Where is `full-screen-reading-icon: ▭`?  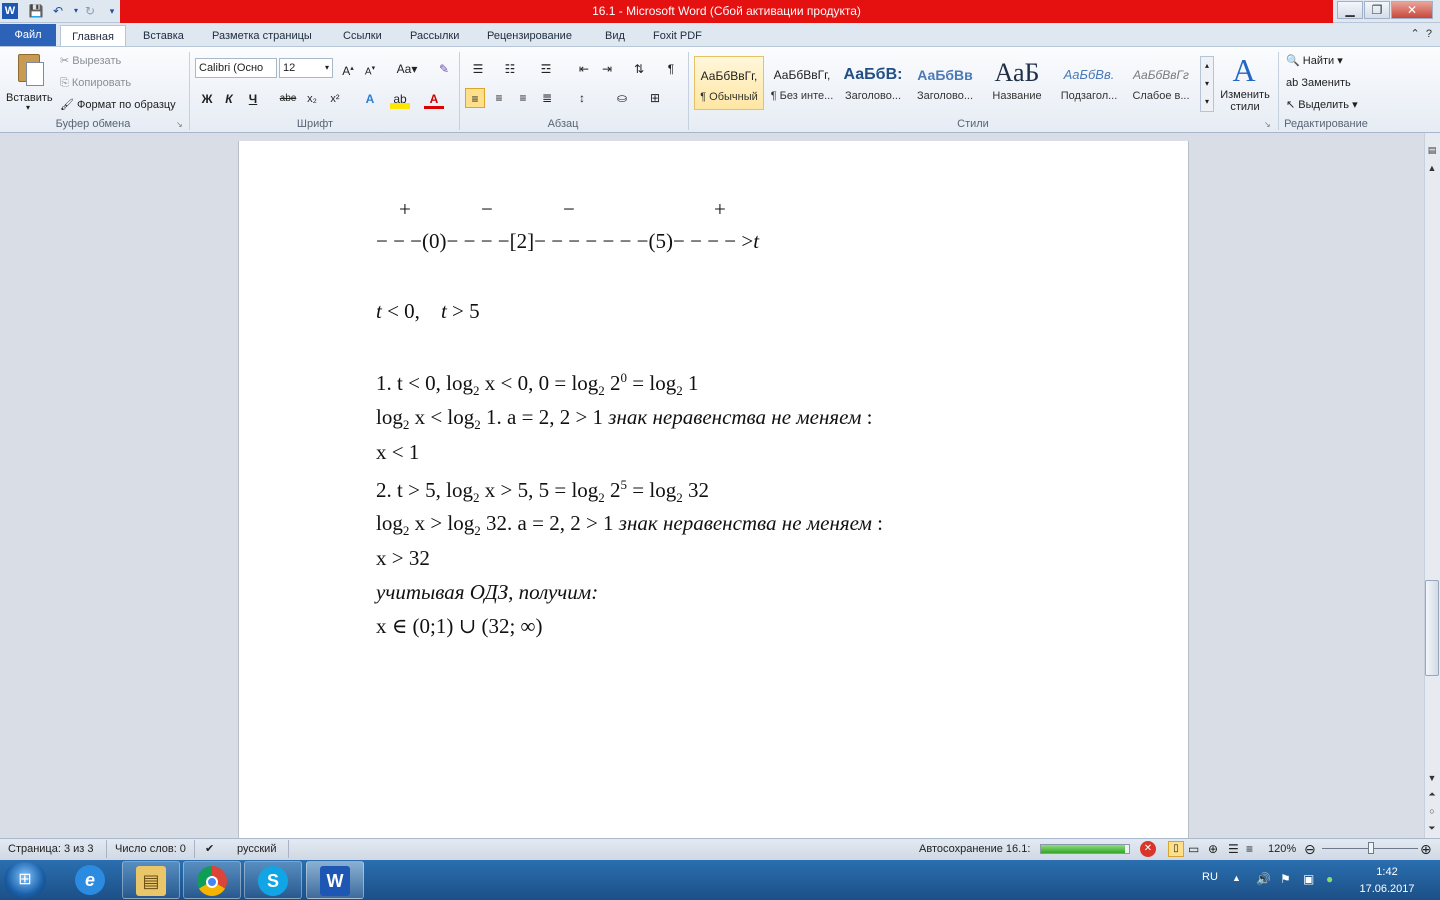 full-screen-reading-icon: ▭ is located at coordinates (1193, 849).